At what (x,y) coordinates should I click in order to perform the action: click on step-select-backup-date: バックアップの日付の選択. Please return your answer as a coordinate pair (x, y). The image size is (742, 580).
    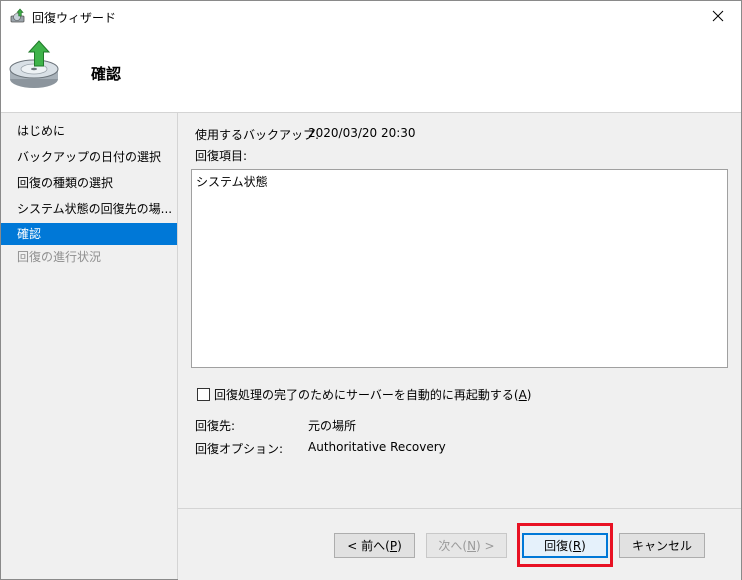
    Looking at the image, I should click on (89, 157).